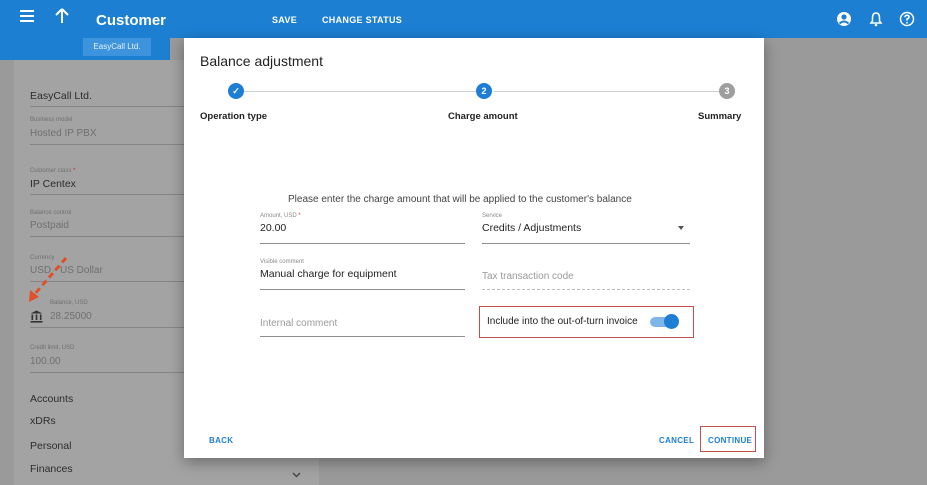  Describe the element at coordinates (681, 228) in the screenshot. I see `dropdown-arrow-icon` at that location.